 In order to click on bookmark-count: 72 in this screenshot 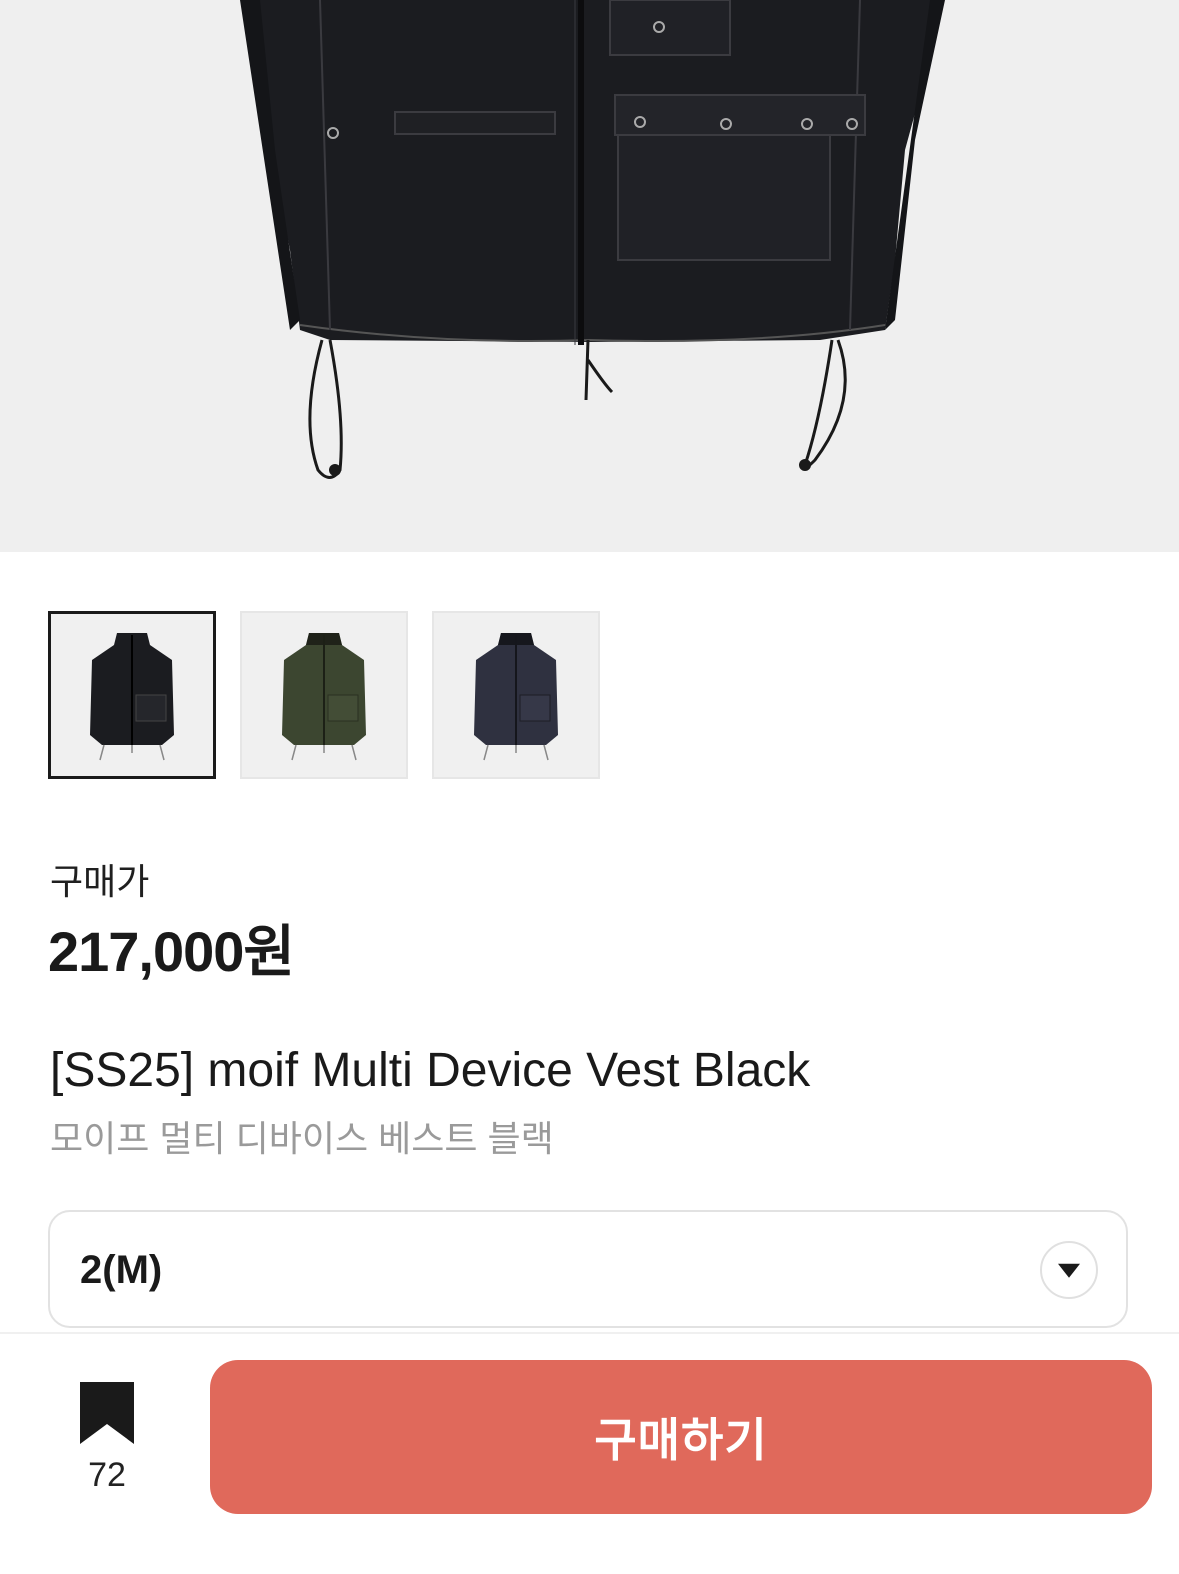, I will do `click(107, 1475)`.